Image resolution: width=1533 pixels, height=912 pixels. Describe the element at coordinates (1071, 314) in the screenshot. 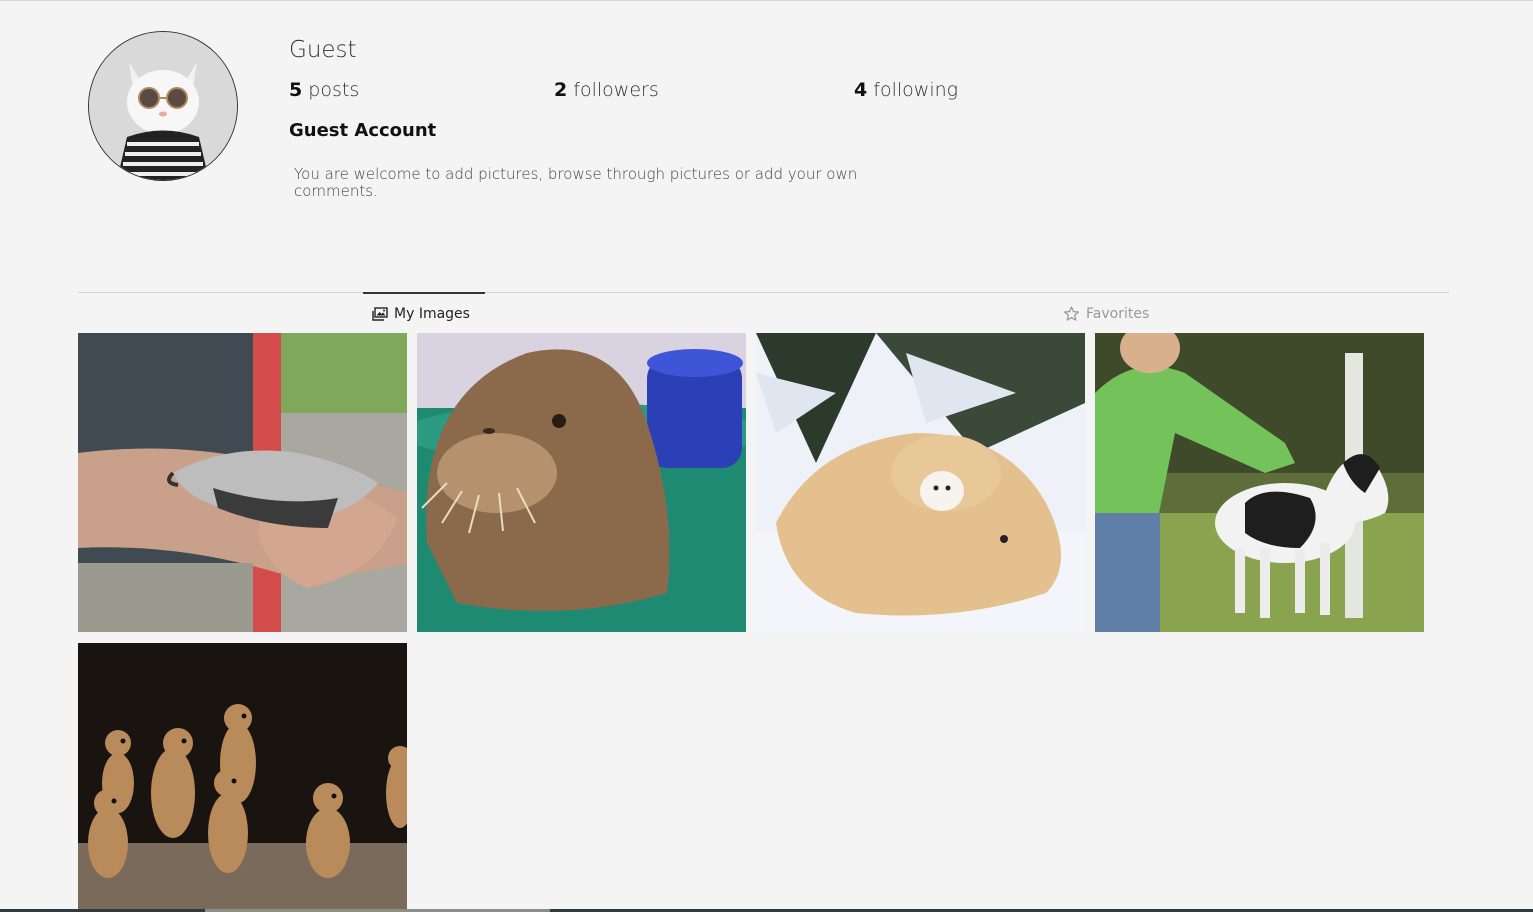

I see `star-outline-icon` at that location.